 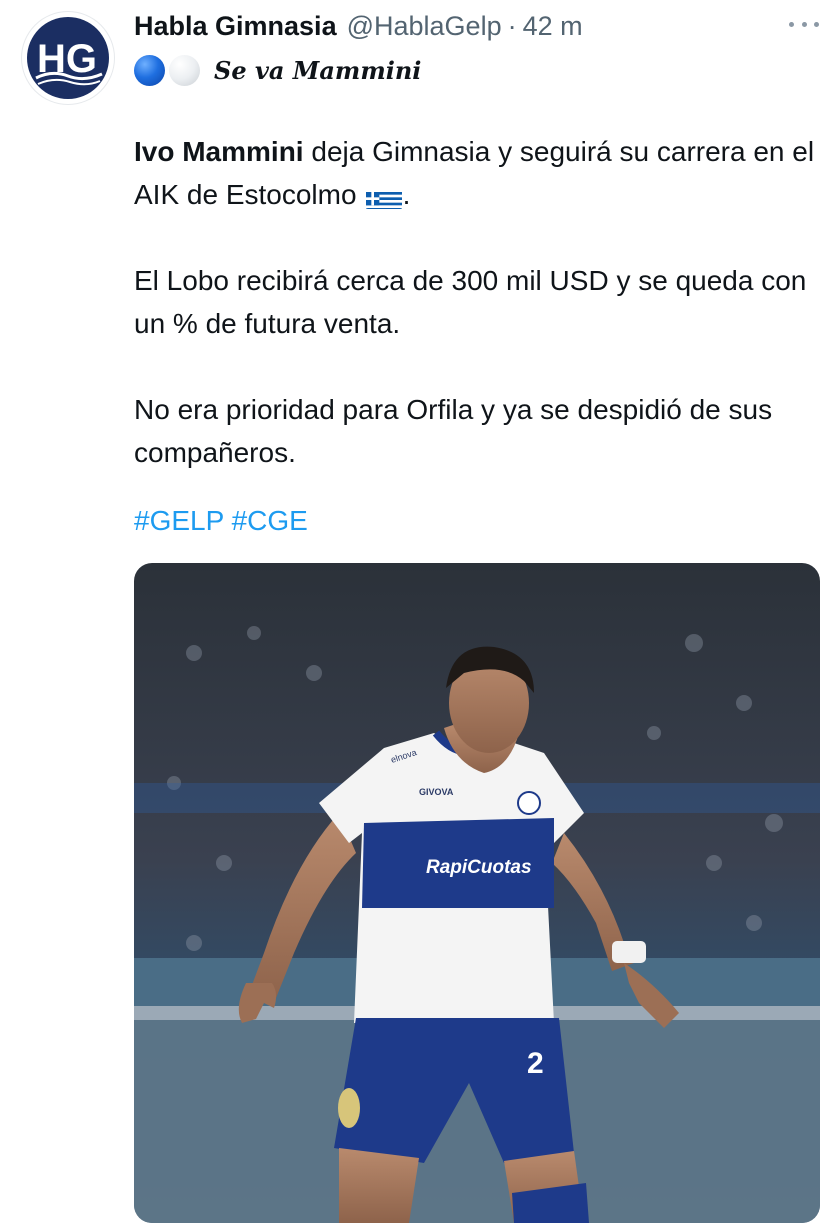 I want to click on paragraph-1-end: ., so click(x=406, y=194).